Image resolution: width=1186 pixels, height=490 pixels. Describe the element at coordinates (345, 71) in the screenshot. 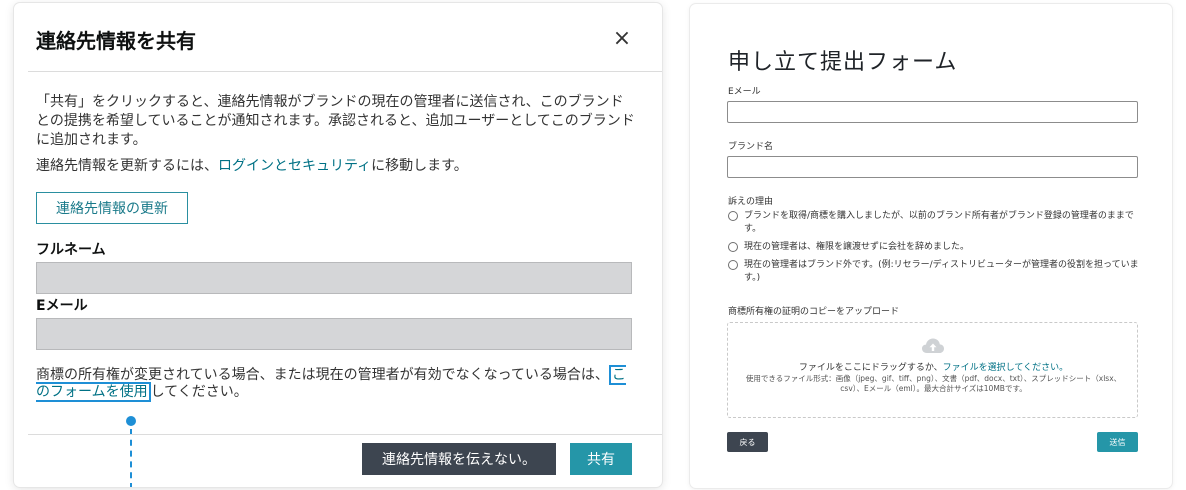

I see `header-divider` at that location.